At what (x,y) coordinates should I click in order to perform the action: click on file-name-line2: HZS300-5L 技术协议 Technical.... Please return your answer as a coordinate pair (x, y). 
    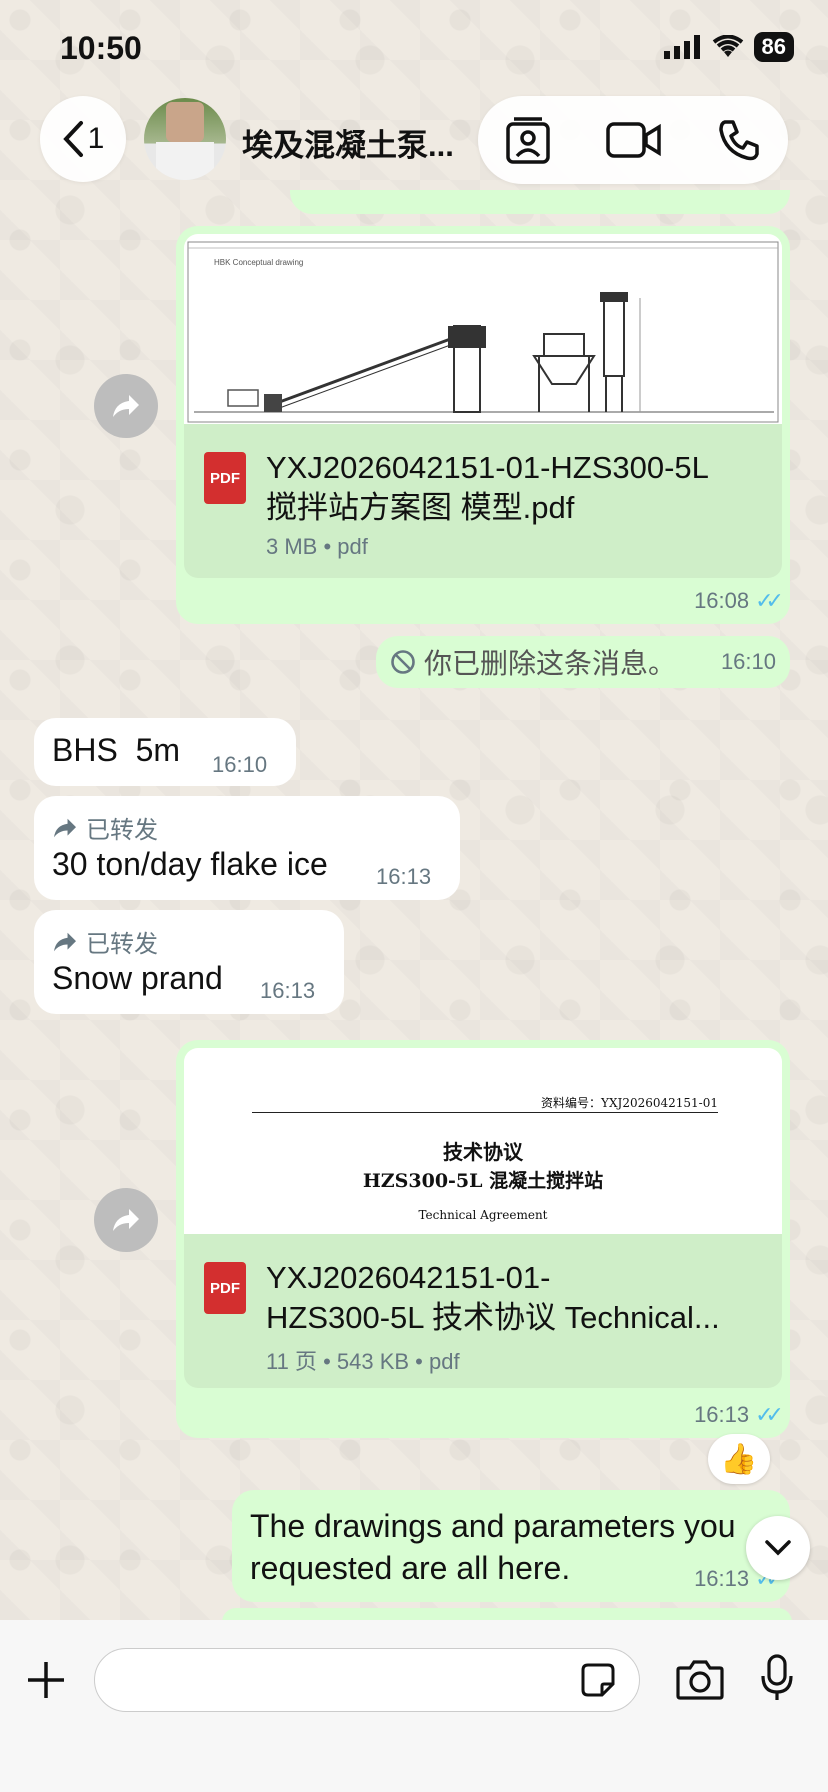
    Looking at the image, I should click on (493, 1317).